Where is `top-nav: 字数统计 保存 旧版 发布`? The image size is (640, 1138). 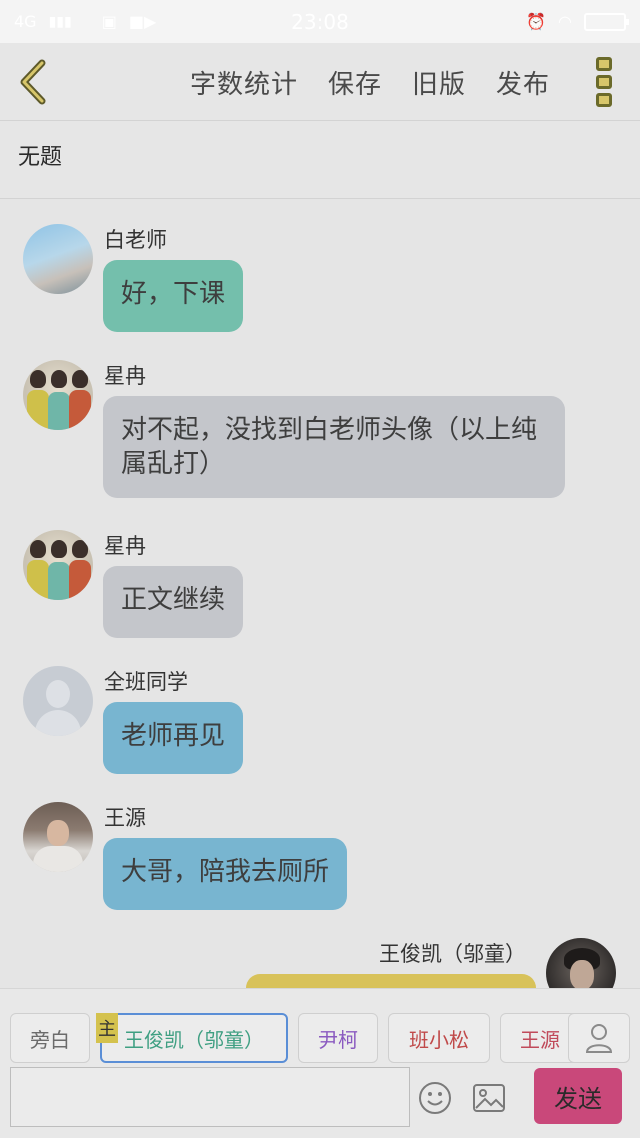
top-nav: 字数统计 保存 旧版 发布 is located at coordinates (320, 82).